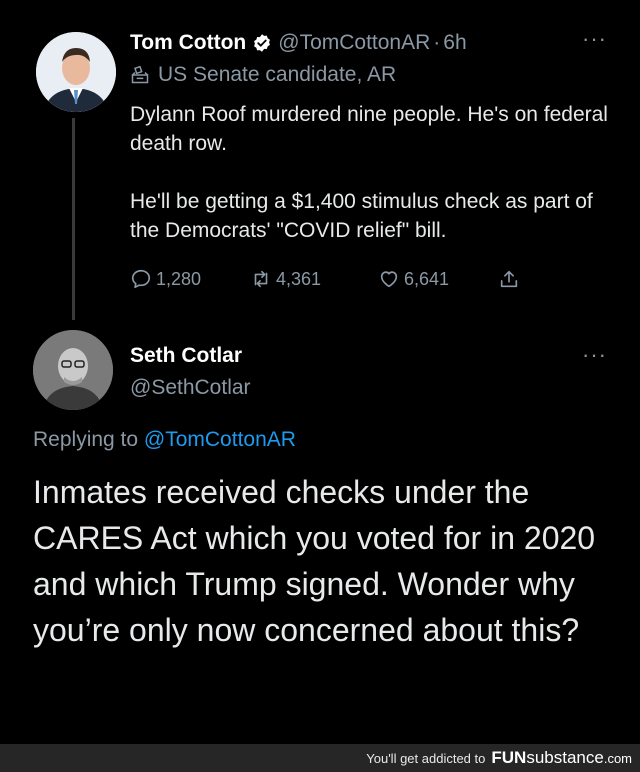  What do you see at coordinates (262, 43) in the screenshot?
I see `verified-badge-icon` at bounding box center [262, 43].